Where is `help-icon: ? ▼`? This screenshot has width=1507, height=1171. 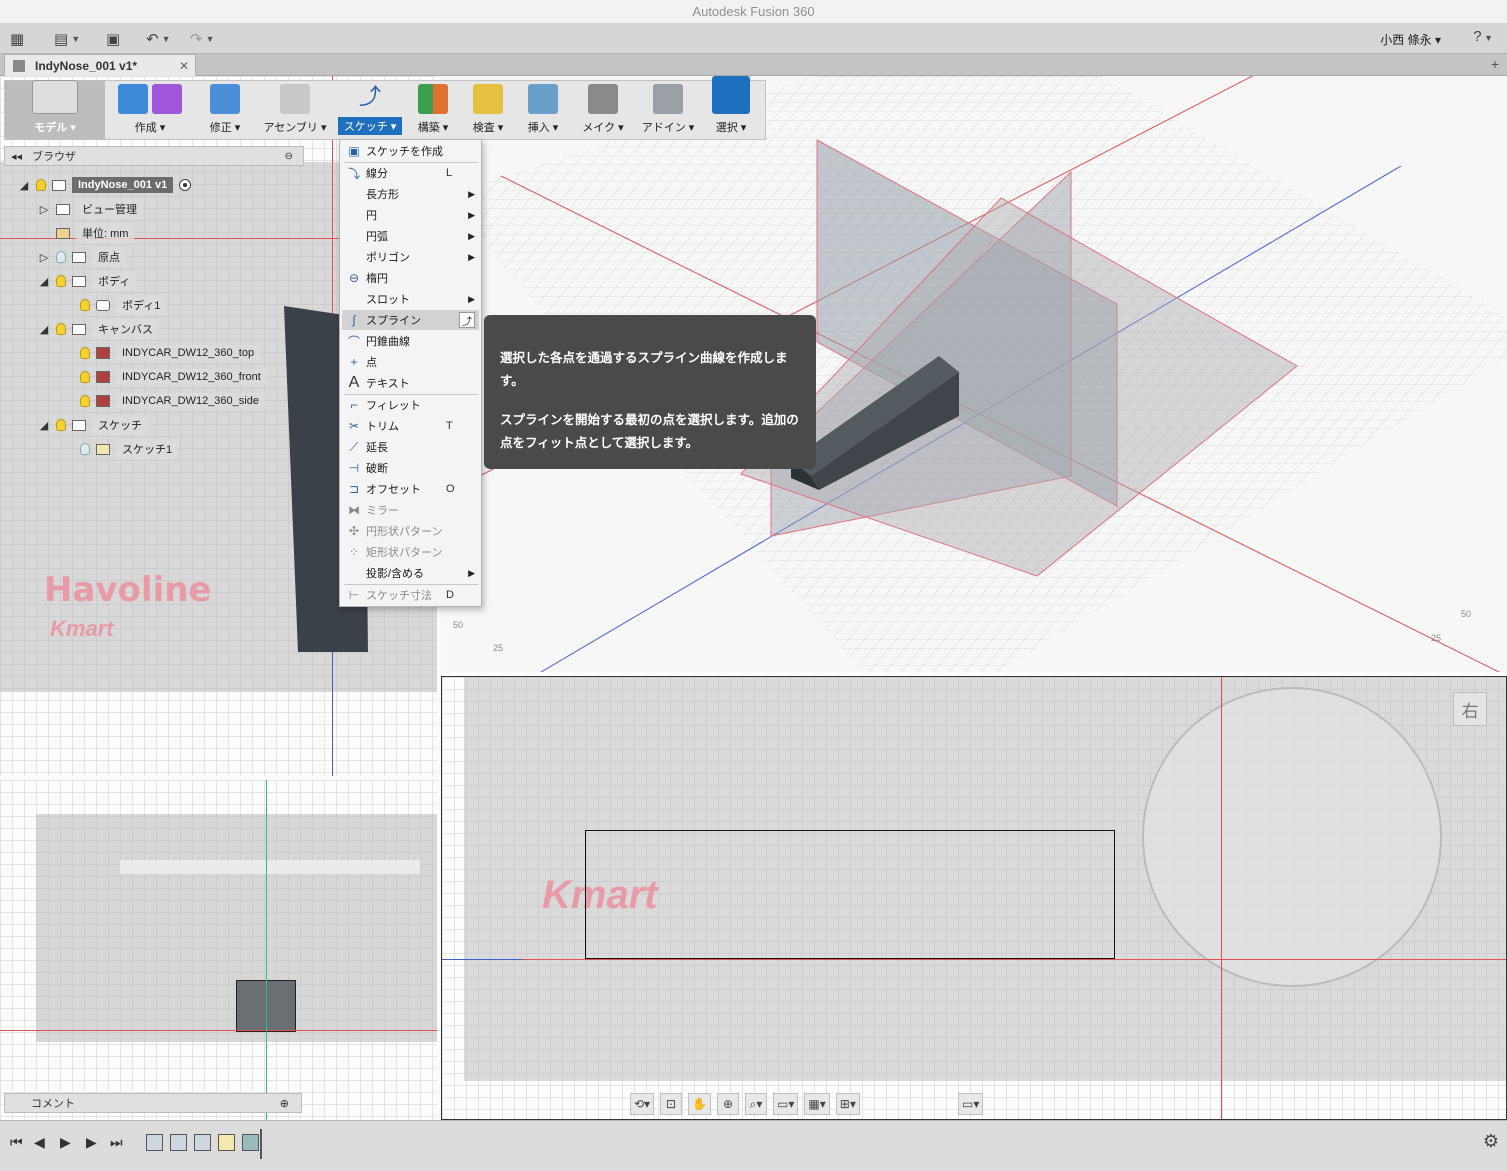 help-icon: ? ▼ is located at coordinates (1483, 36).